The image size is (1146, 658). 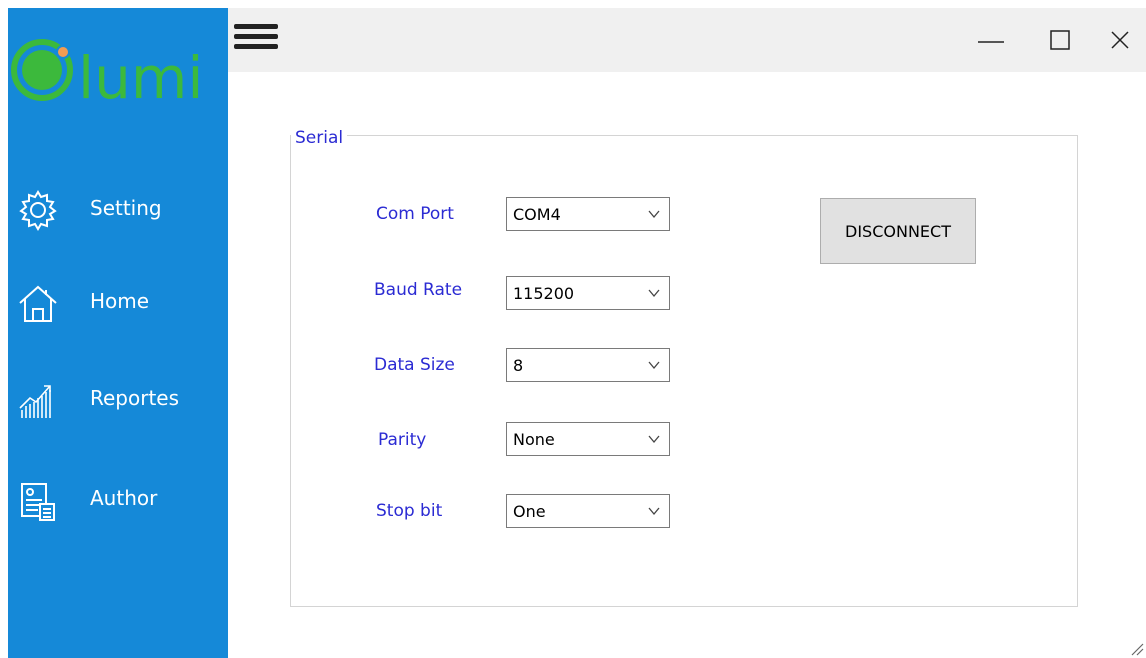 What do you see at coordinates (256, 40) in the screenshot?
I see `hamburger-menu-icon` at bounding box center [256, 40].